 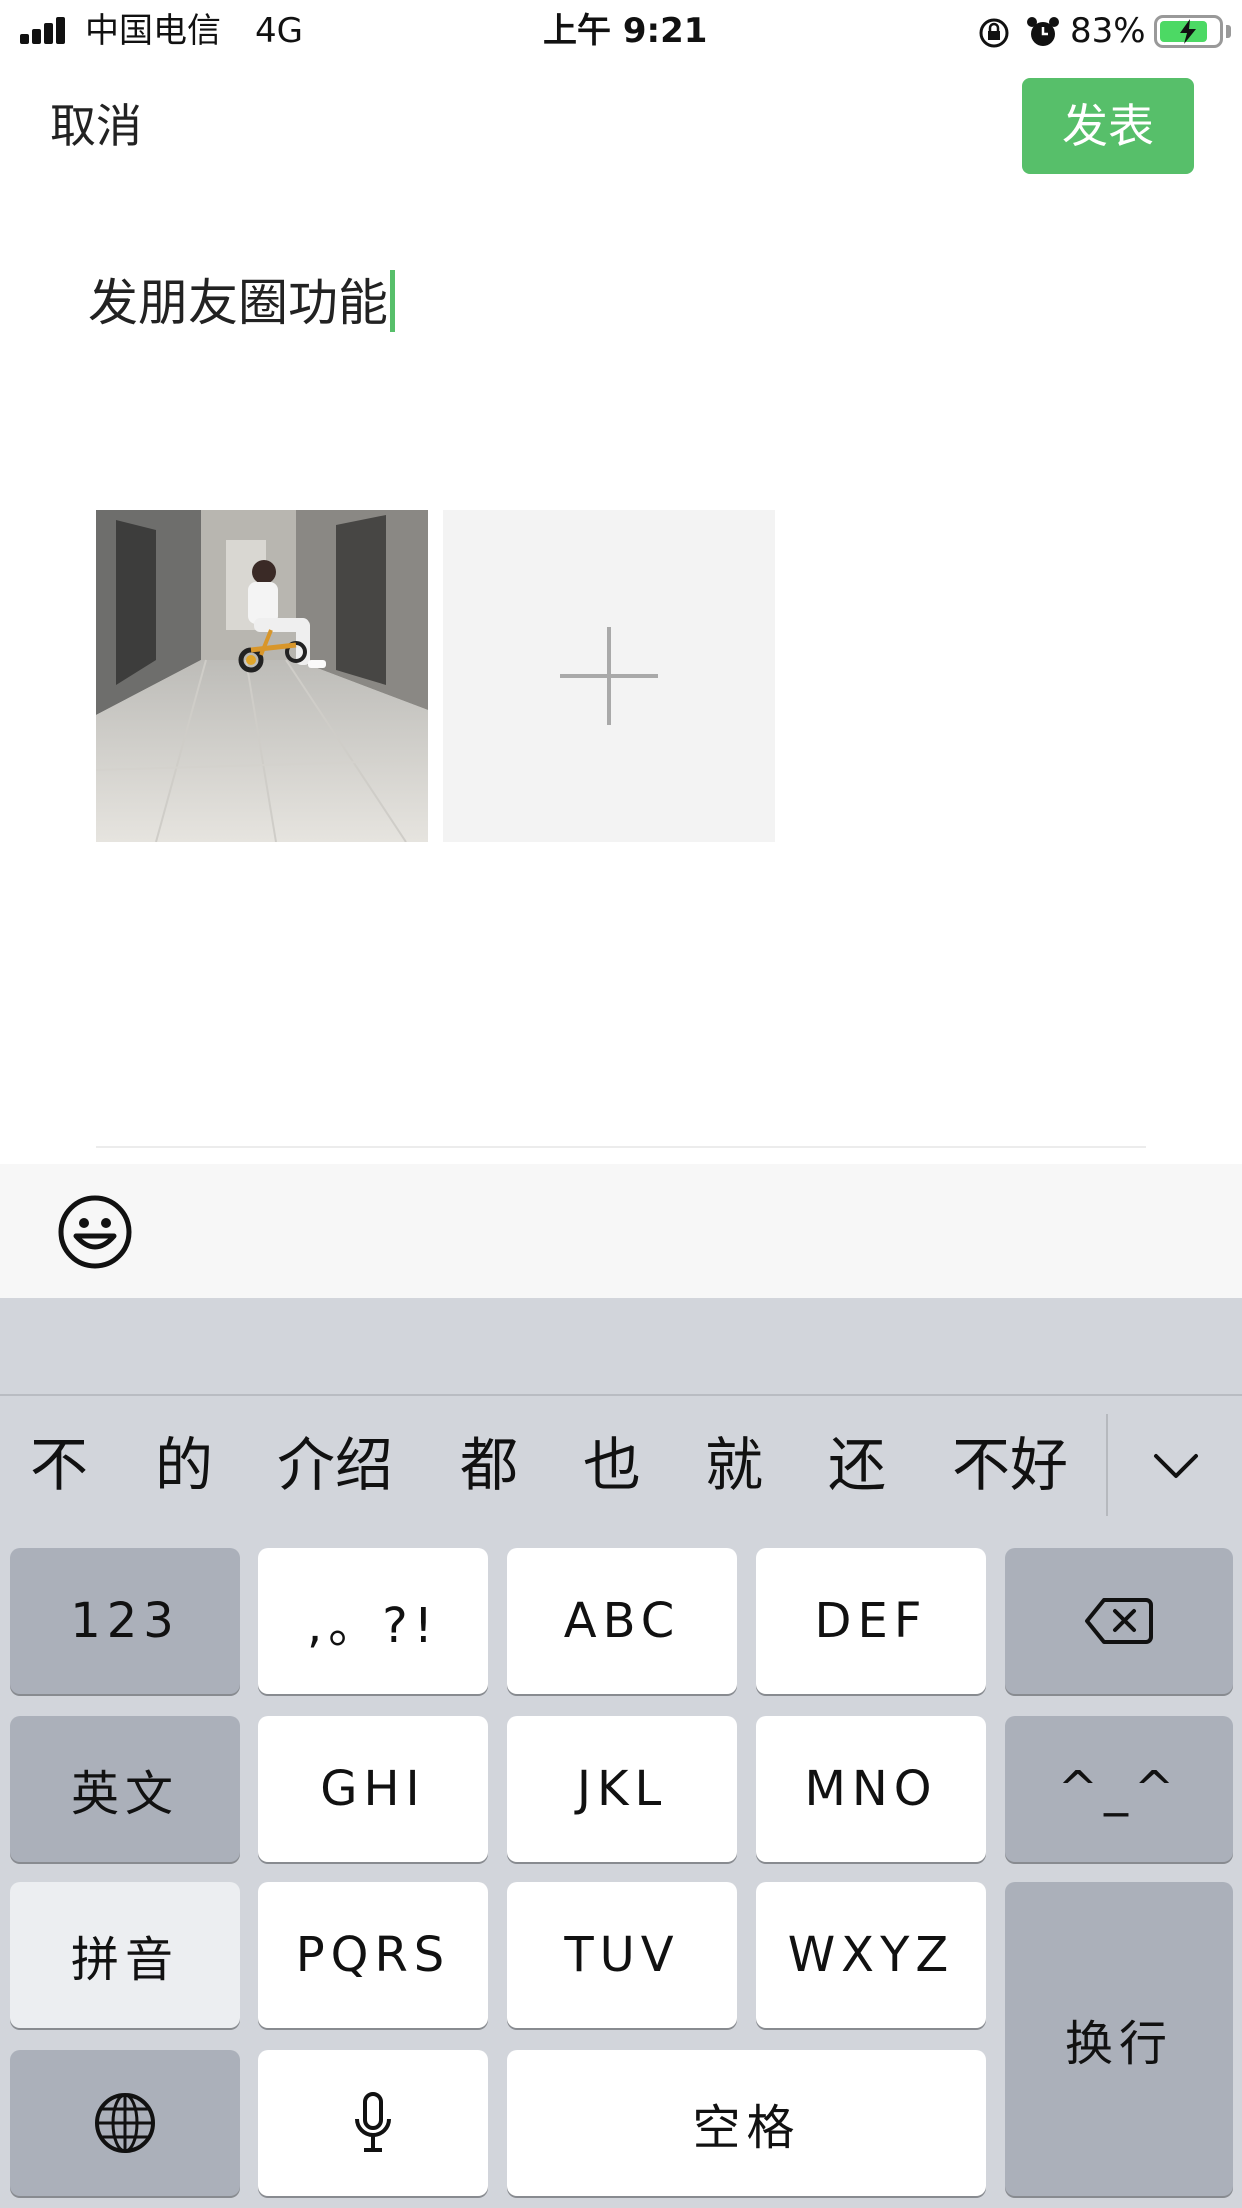 What do you see at coordinates (994, 33) in the screenshot?
I see `orientation-lock-icon` at bounding box center [994, 33].